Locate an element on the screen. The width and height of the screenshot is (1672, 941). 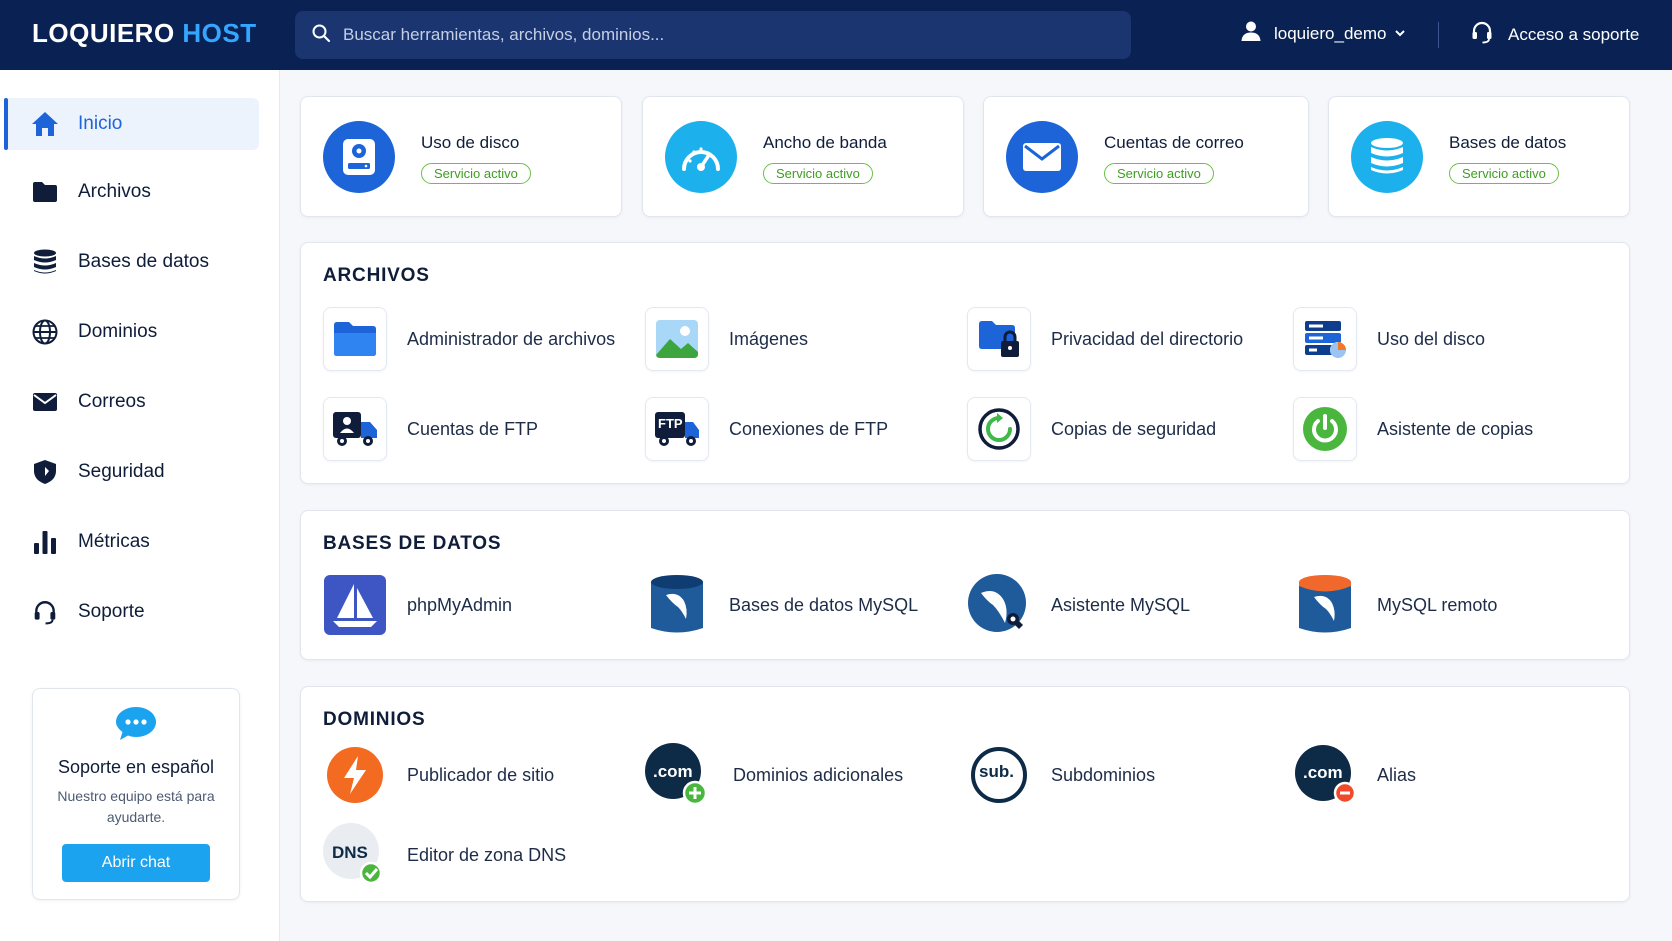
sidebar-item-soporte: Soporte is located at coordinates (131, 612).